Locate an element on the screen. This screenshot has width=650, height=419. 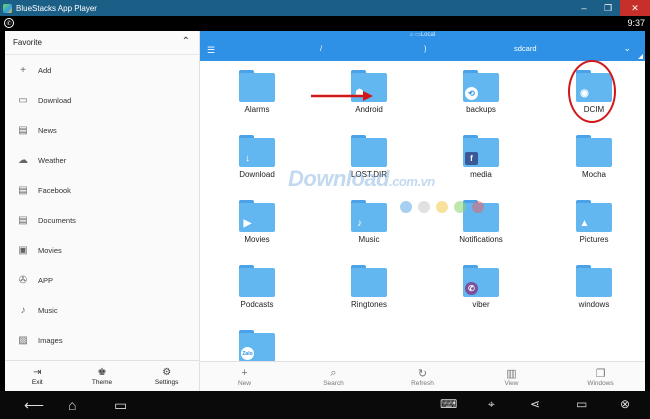
folder-item: ▶ Movies is located at coordinates (257, 221).